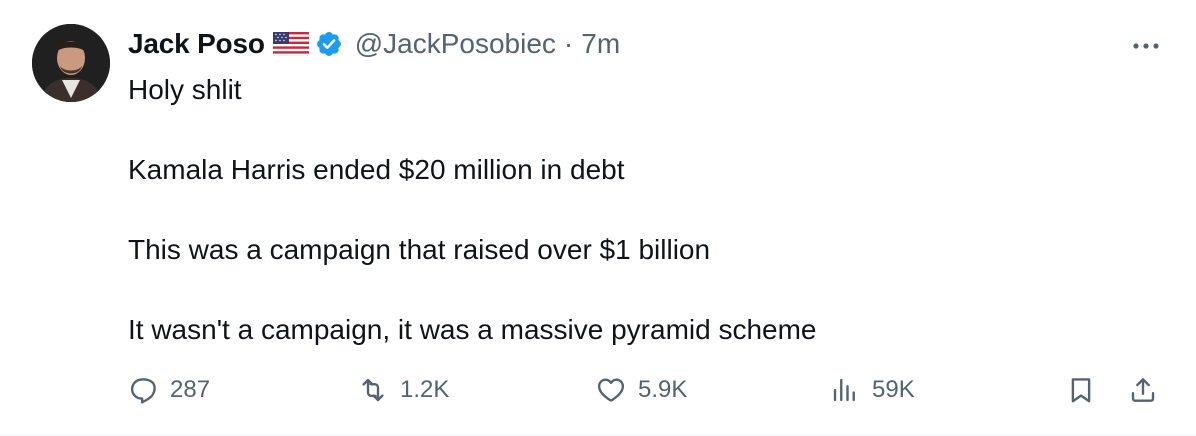  Describe the element at coordinates (185, 89) in the screenshot. I see `tweet-line: Holy shlit` at that location.